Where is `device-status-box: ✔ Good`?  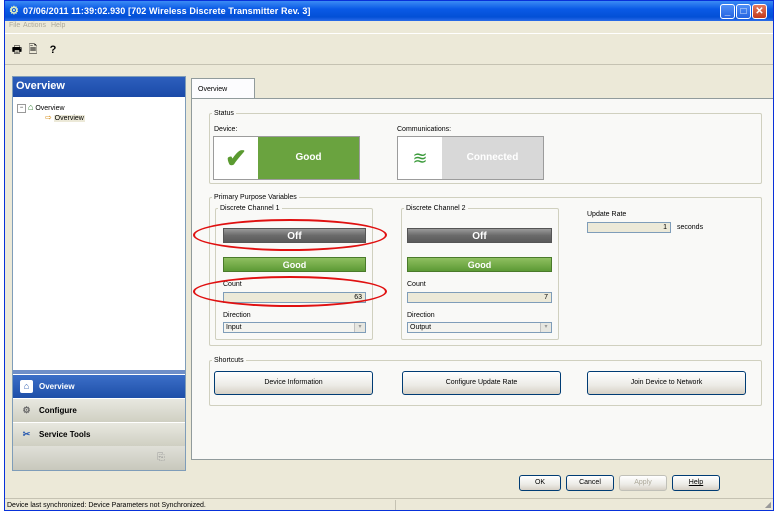
device-status-box: ✔ Good is located at coordinates (286, 158).